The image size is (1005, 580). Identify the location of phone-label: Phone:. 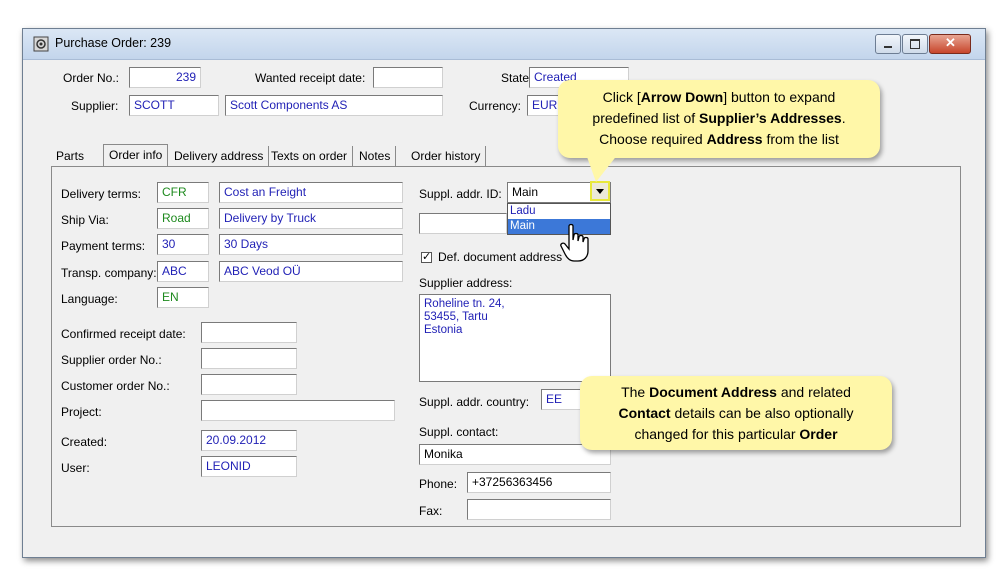
(438, 484).